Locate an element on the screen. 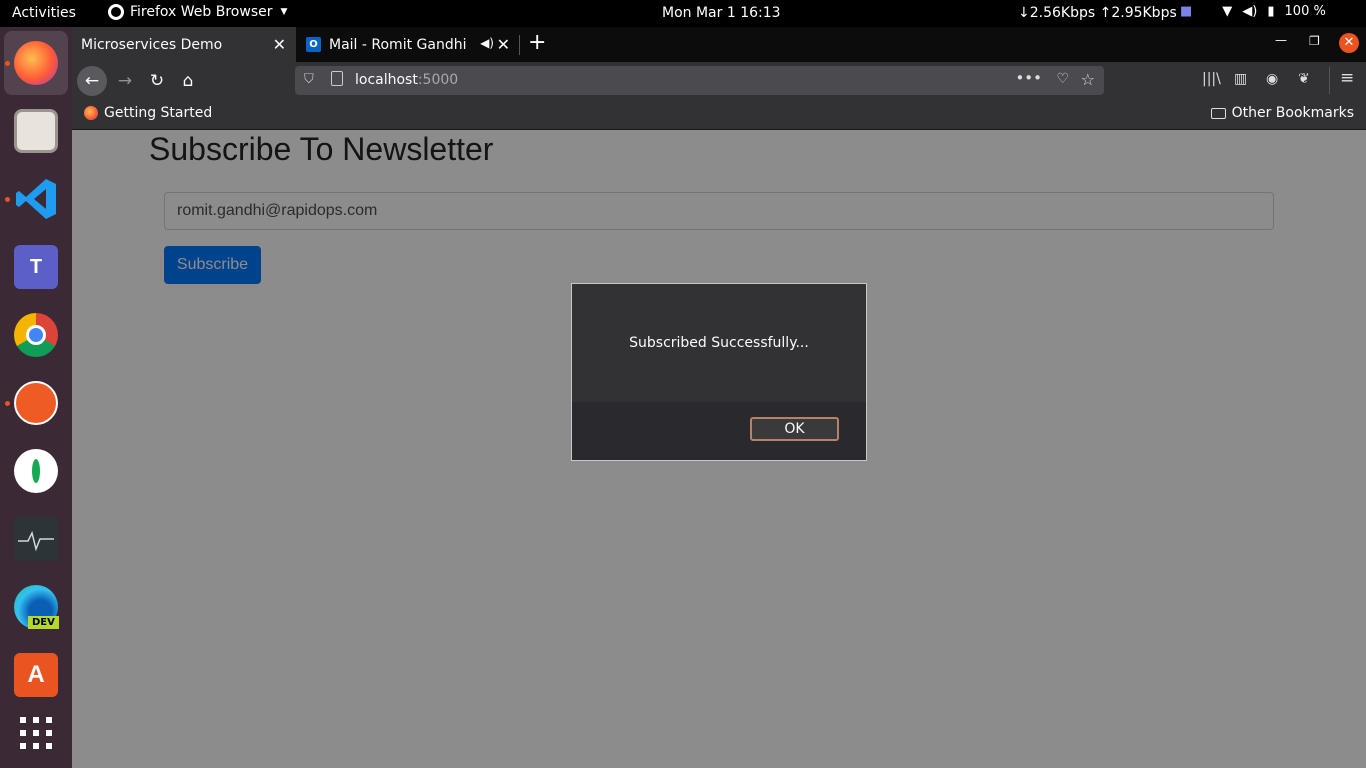  files-icon is located at coordinates (36, 131).